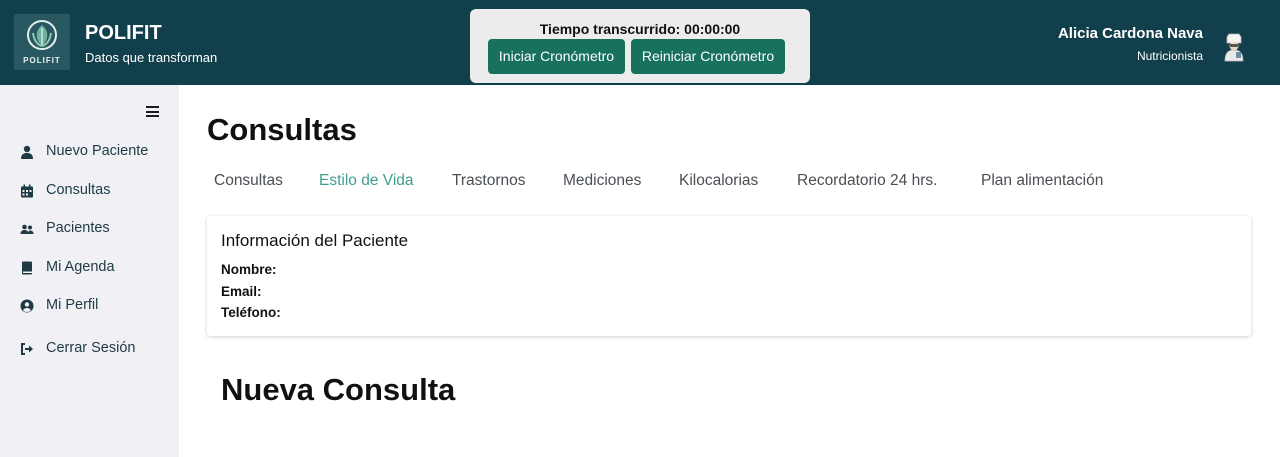 Image resolution: width=1280 pixels, height=457 pixels. I want to click on sidebar-item-label: Mi Perfil, so click(72, 305).